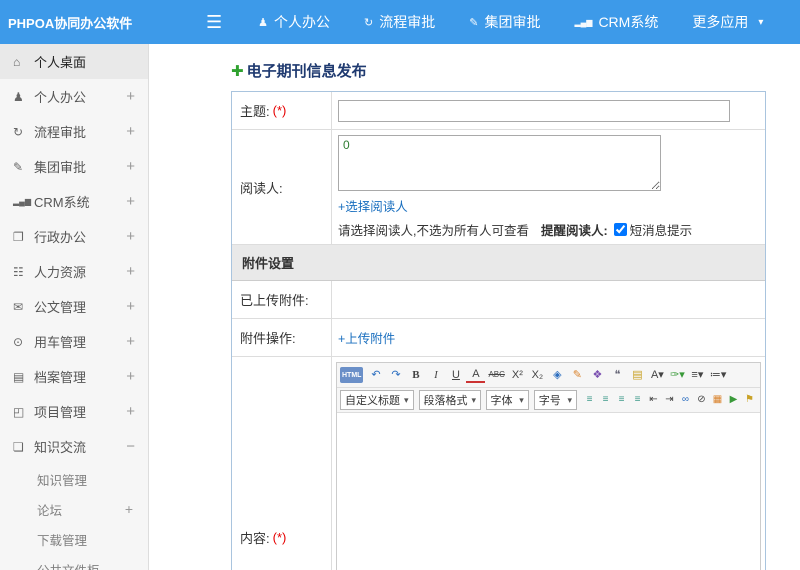 The width and height of the screenshot is (800, 570). Describe the element at coordinates (548, 337) in the screenshot. I see `operation-value-cell: +上传附件` at that location.